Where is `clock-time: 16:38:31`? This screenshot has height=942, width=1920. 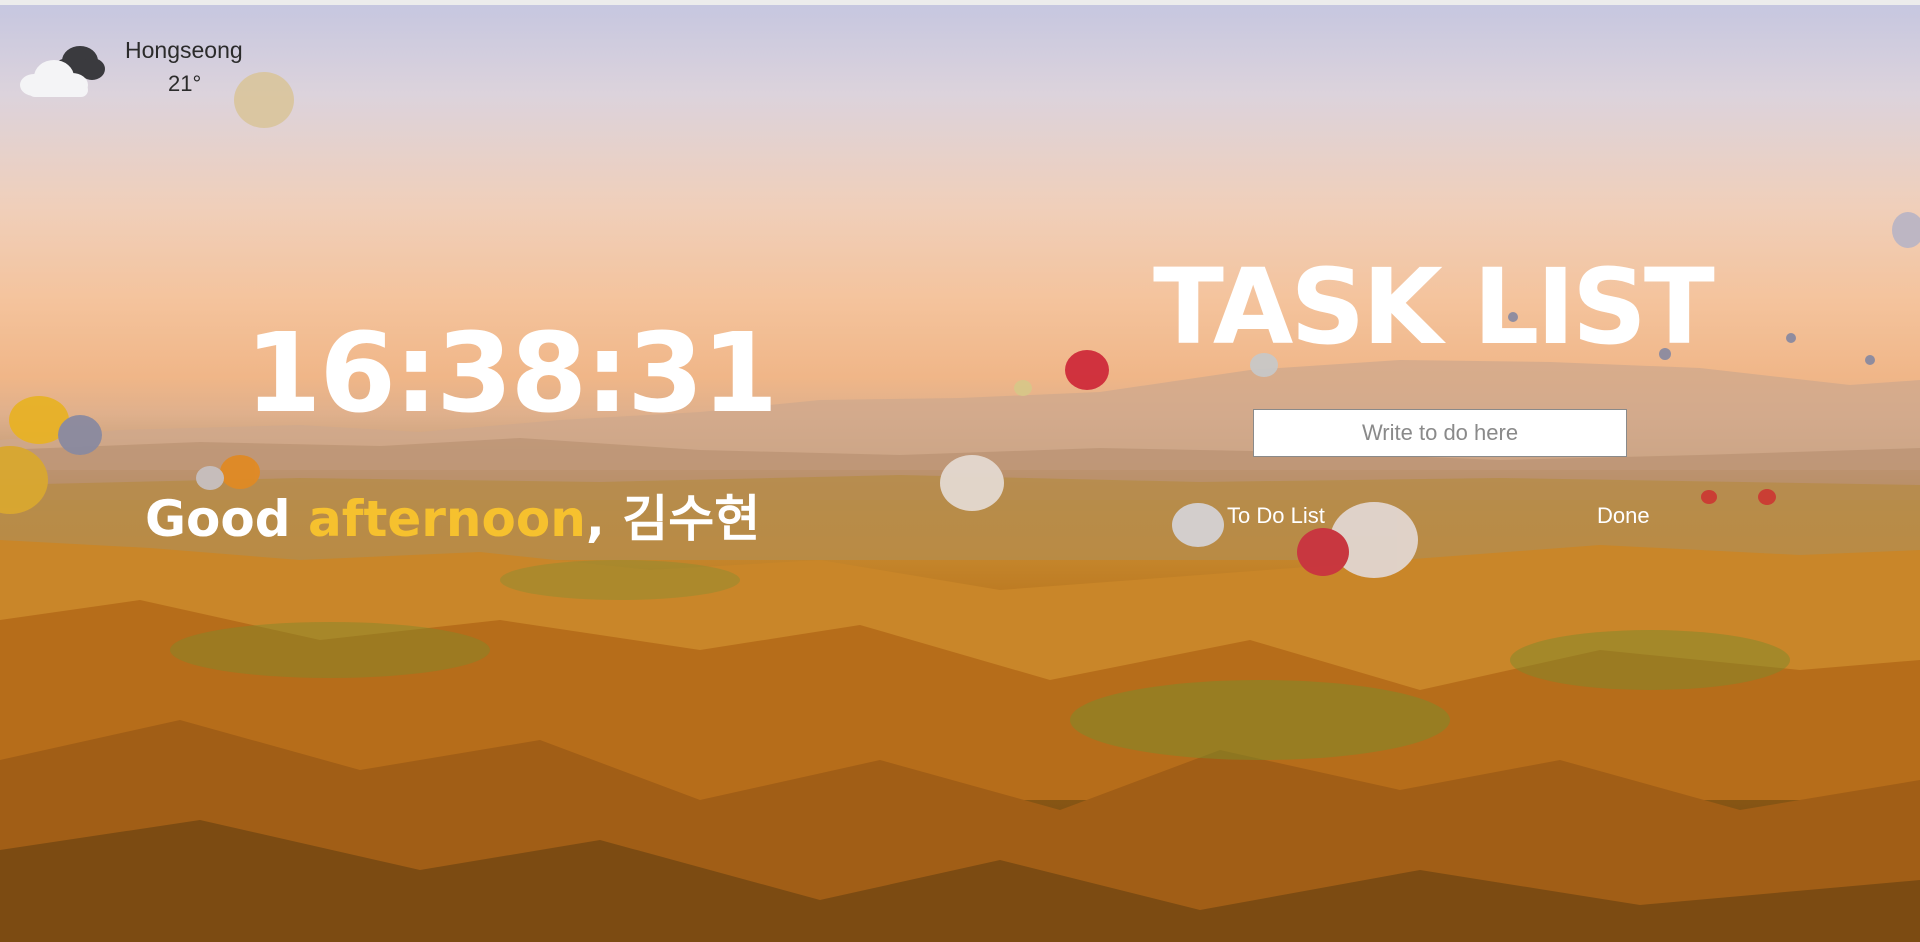
clock-time: 16:38:31 is located at coordinates (511, 373).